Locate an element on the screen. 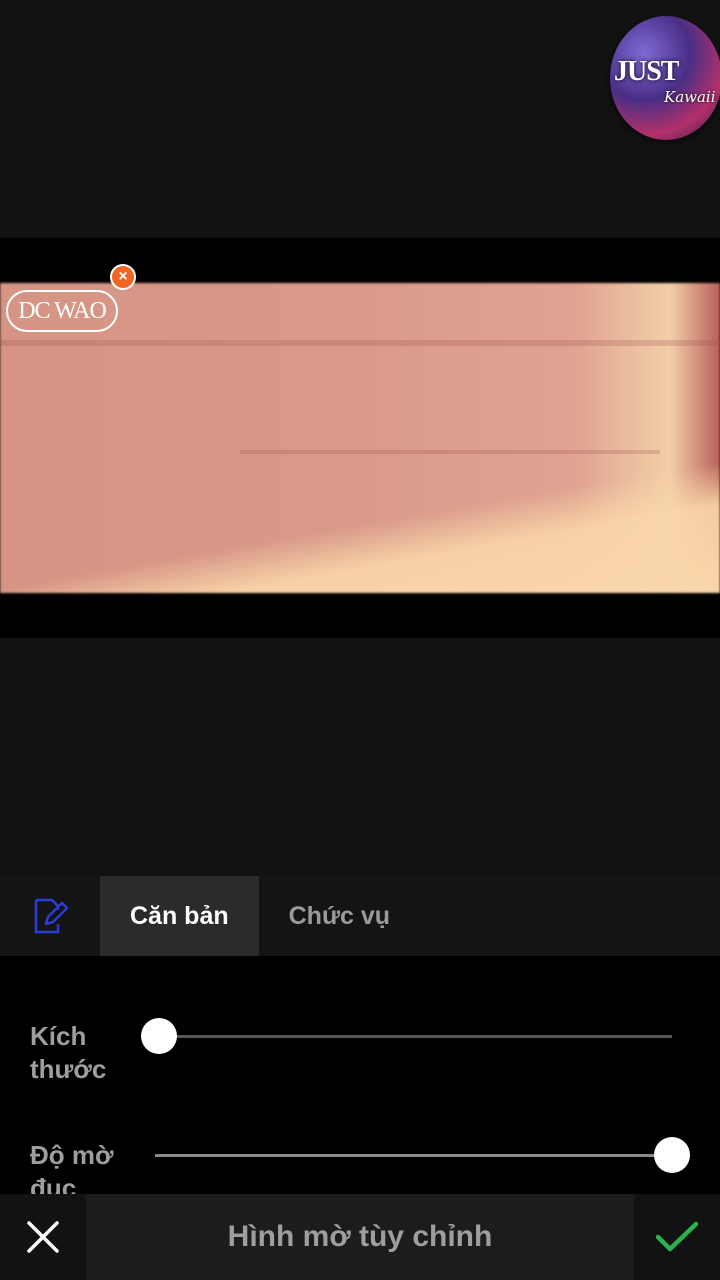 The image size is (720, 1280). tab-edit is located at coordinates (50, 916).